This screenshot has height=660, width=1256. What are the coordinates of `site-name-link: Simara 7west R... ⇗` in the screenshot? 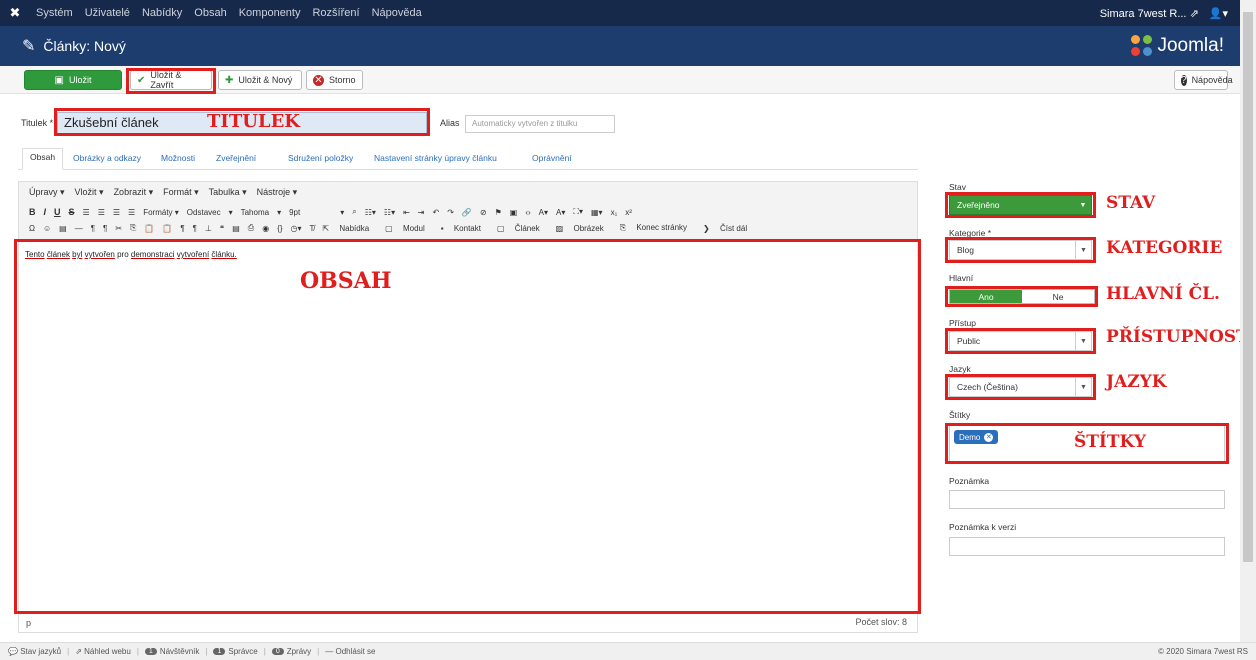 It's located at (1149, 13).